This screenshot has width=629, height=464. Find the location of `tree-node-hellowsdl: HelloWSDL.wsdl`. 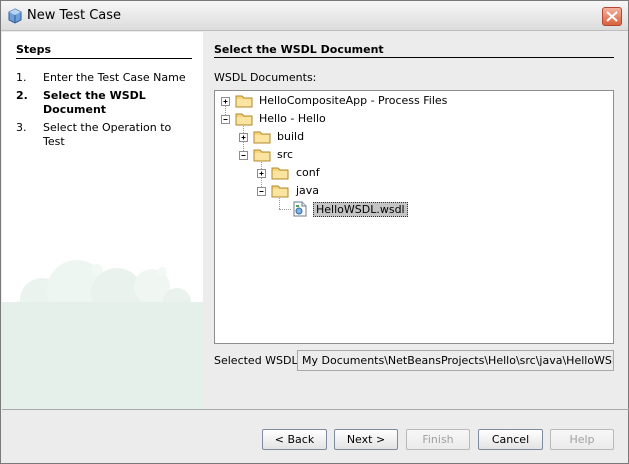

tree-node-hellowsdl: HelloWSDL.wsdl is located at coordinates (410, 209).